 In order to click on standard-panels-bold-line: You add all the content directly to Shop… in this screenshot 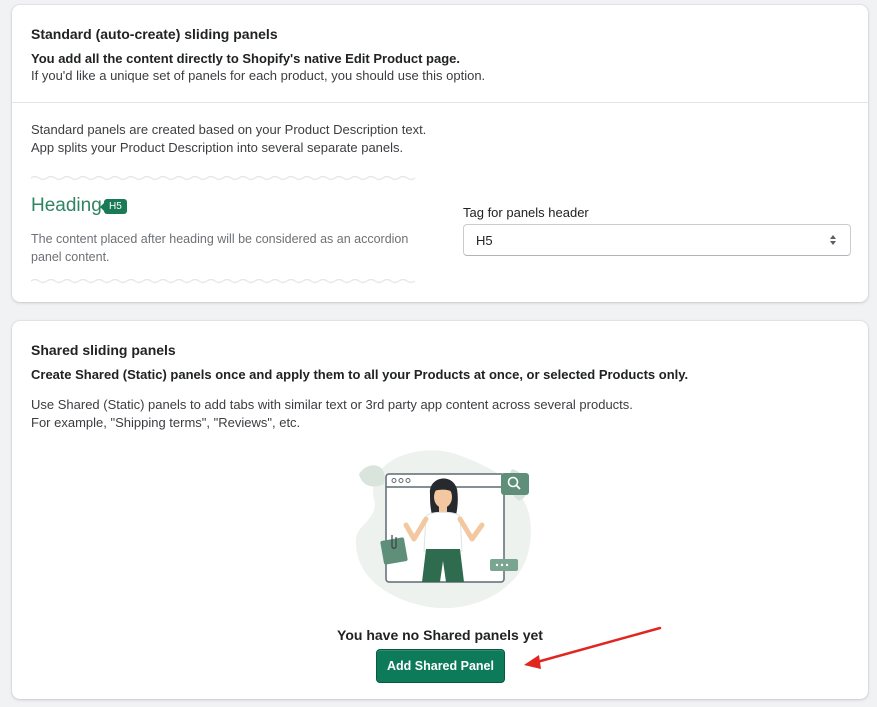, I will do `click(246, 58)`.